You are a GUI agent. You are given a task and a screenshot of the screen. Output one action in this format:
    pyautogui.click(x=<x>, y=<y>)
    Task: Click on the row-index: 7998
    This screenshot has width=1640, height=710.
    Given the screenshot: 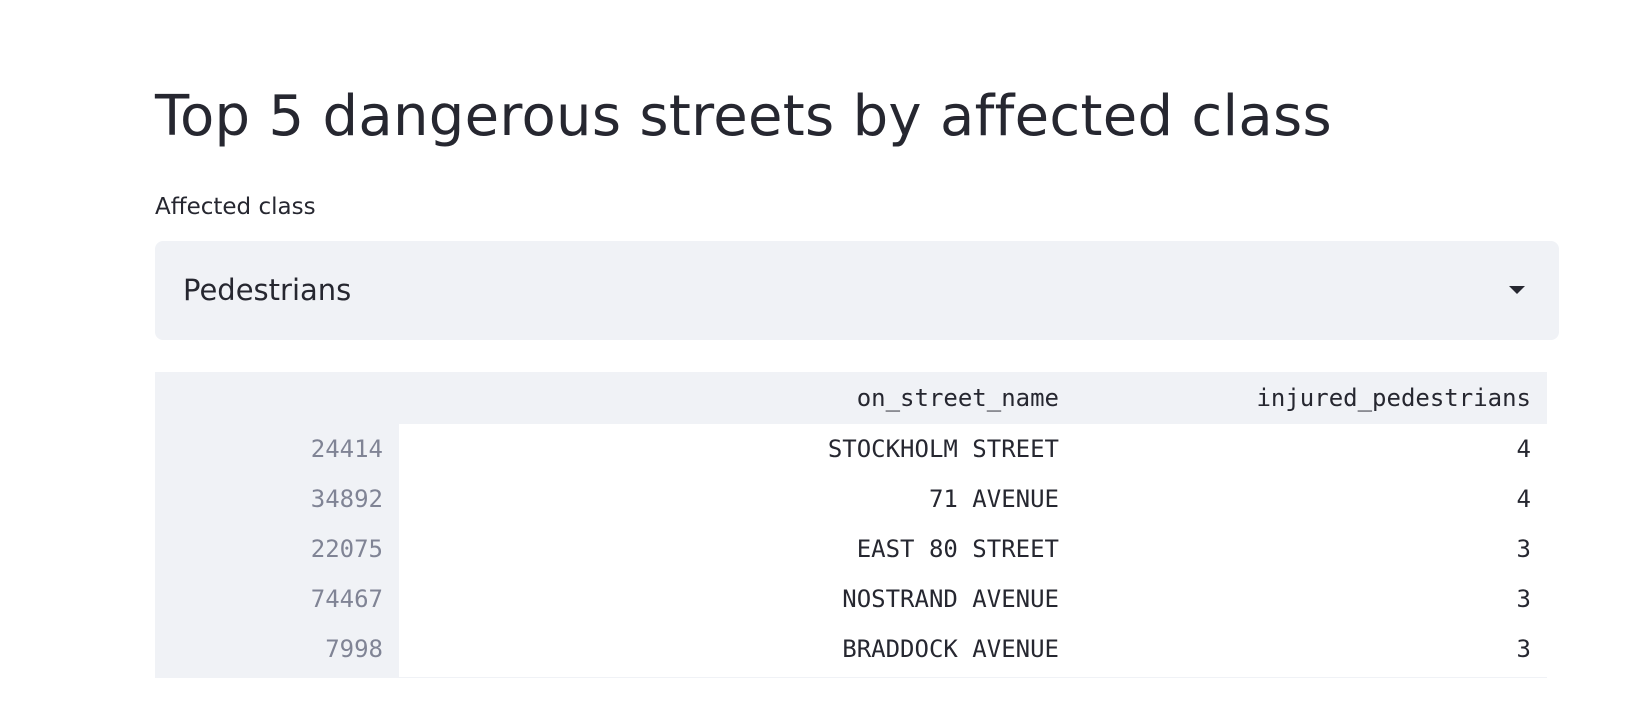 What is the action you would take?
    pyautogui.click(x=354, y=649)
    